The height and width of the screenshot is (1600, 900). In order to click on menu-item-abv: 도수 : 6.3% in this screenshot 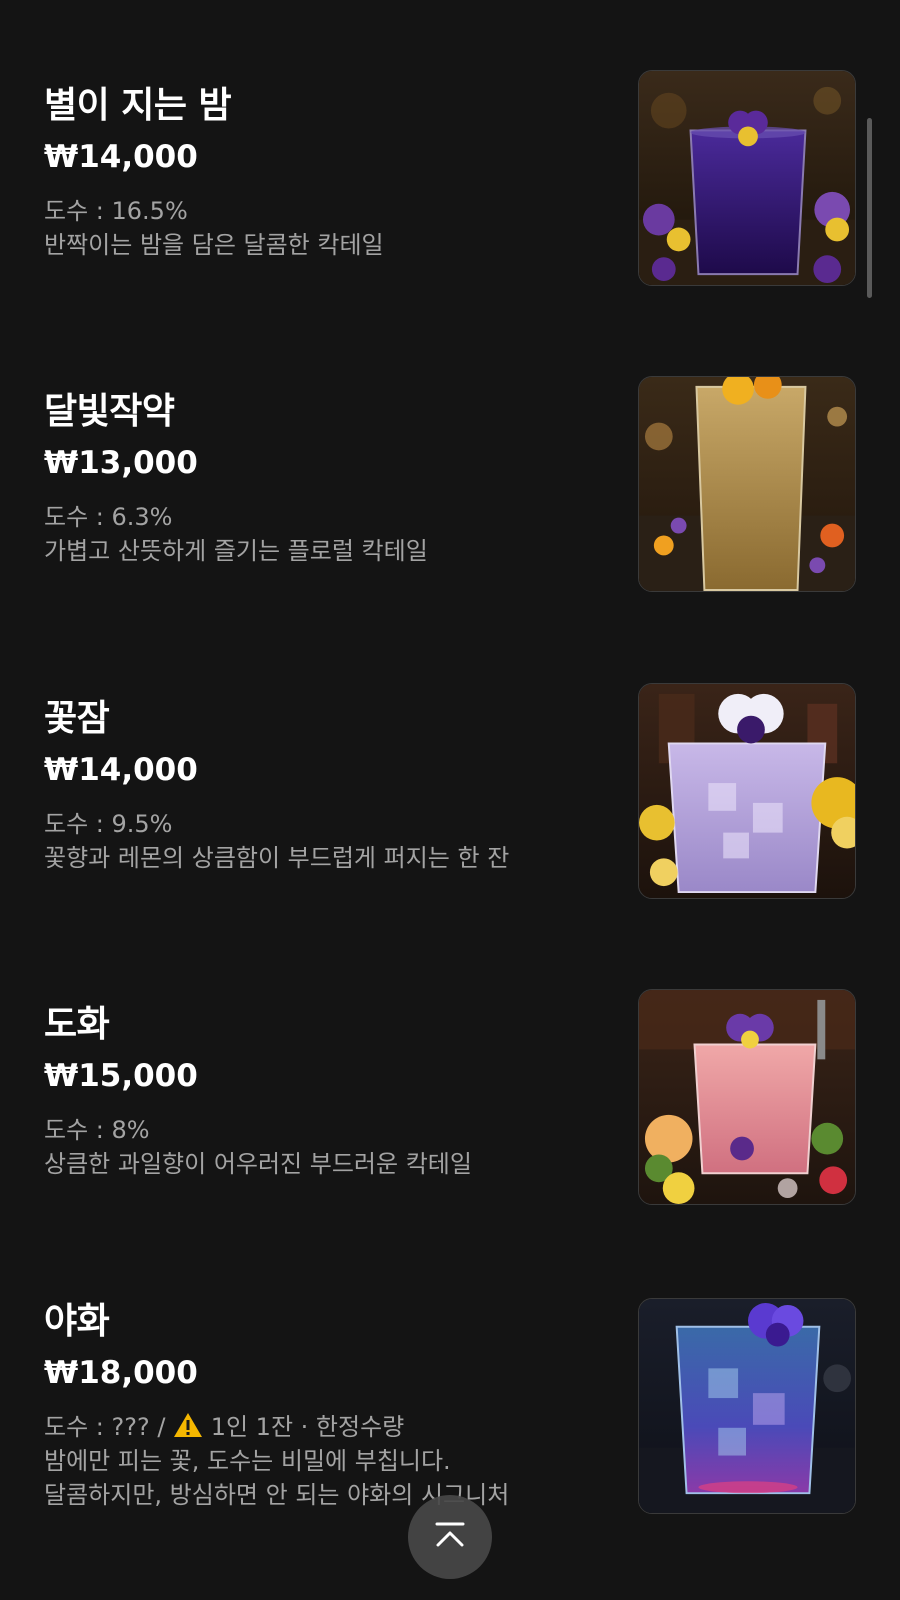, I will do `click(108, 517)`.